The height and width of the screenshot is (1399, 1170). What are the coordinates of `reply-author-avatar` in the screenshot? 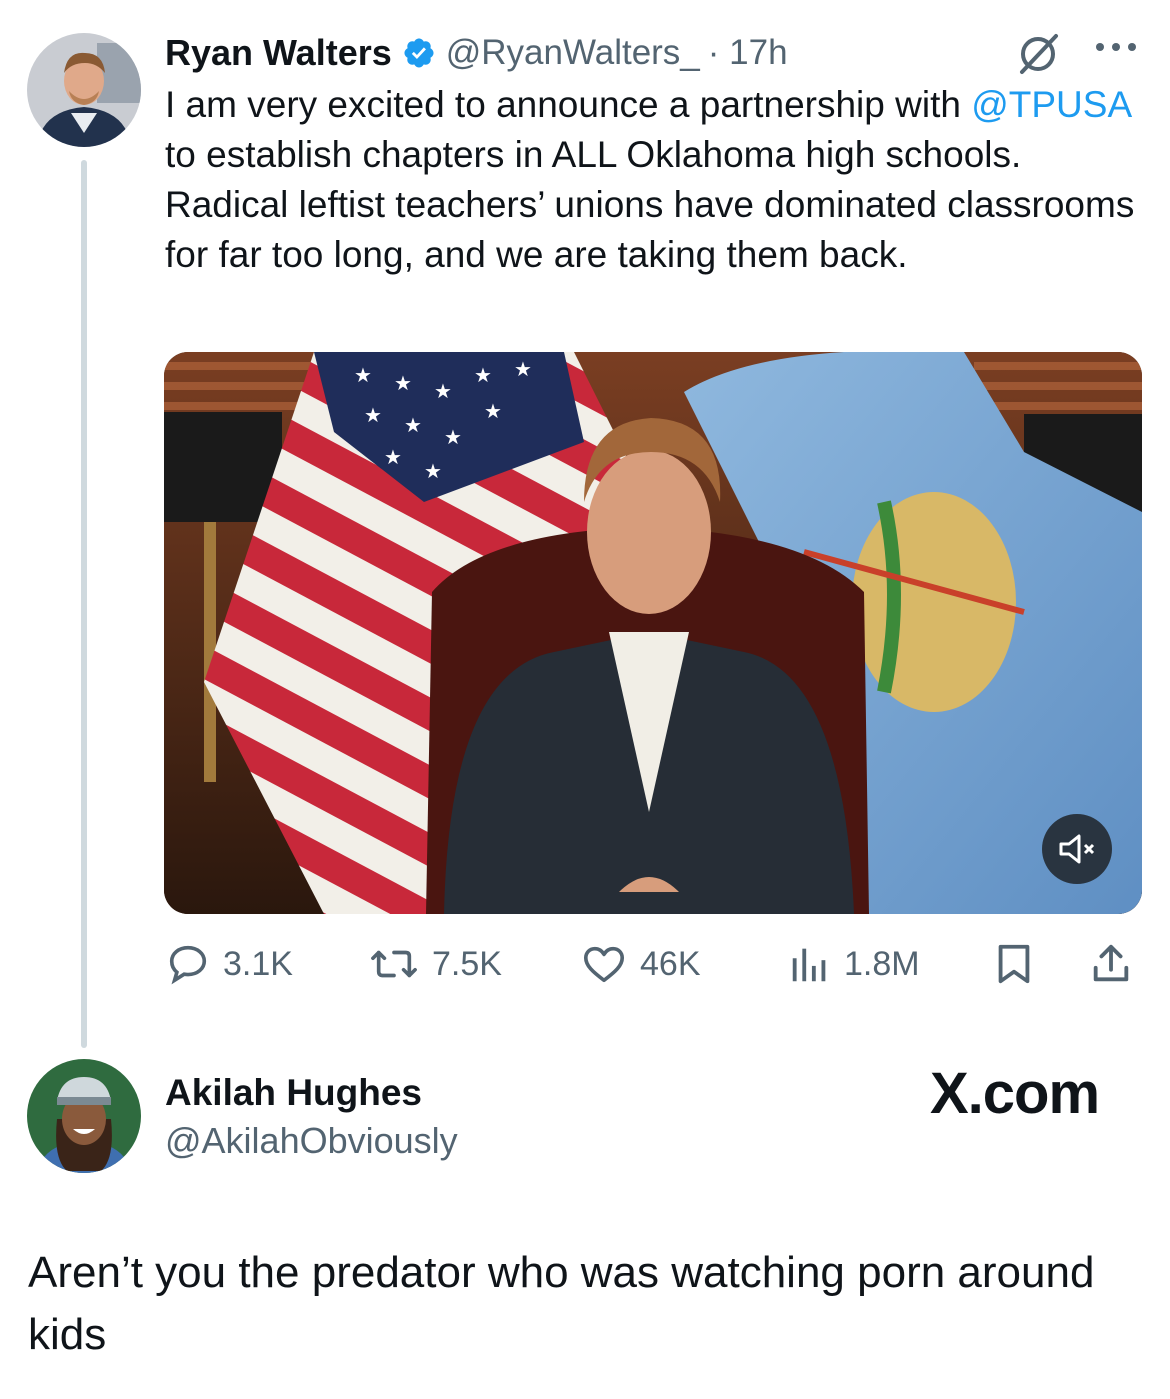 It's located at (84, 1116).